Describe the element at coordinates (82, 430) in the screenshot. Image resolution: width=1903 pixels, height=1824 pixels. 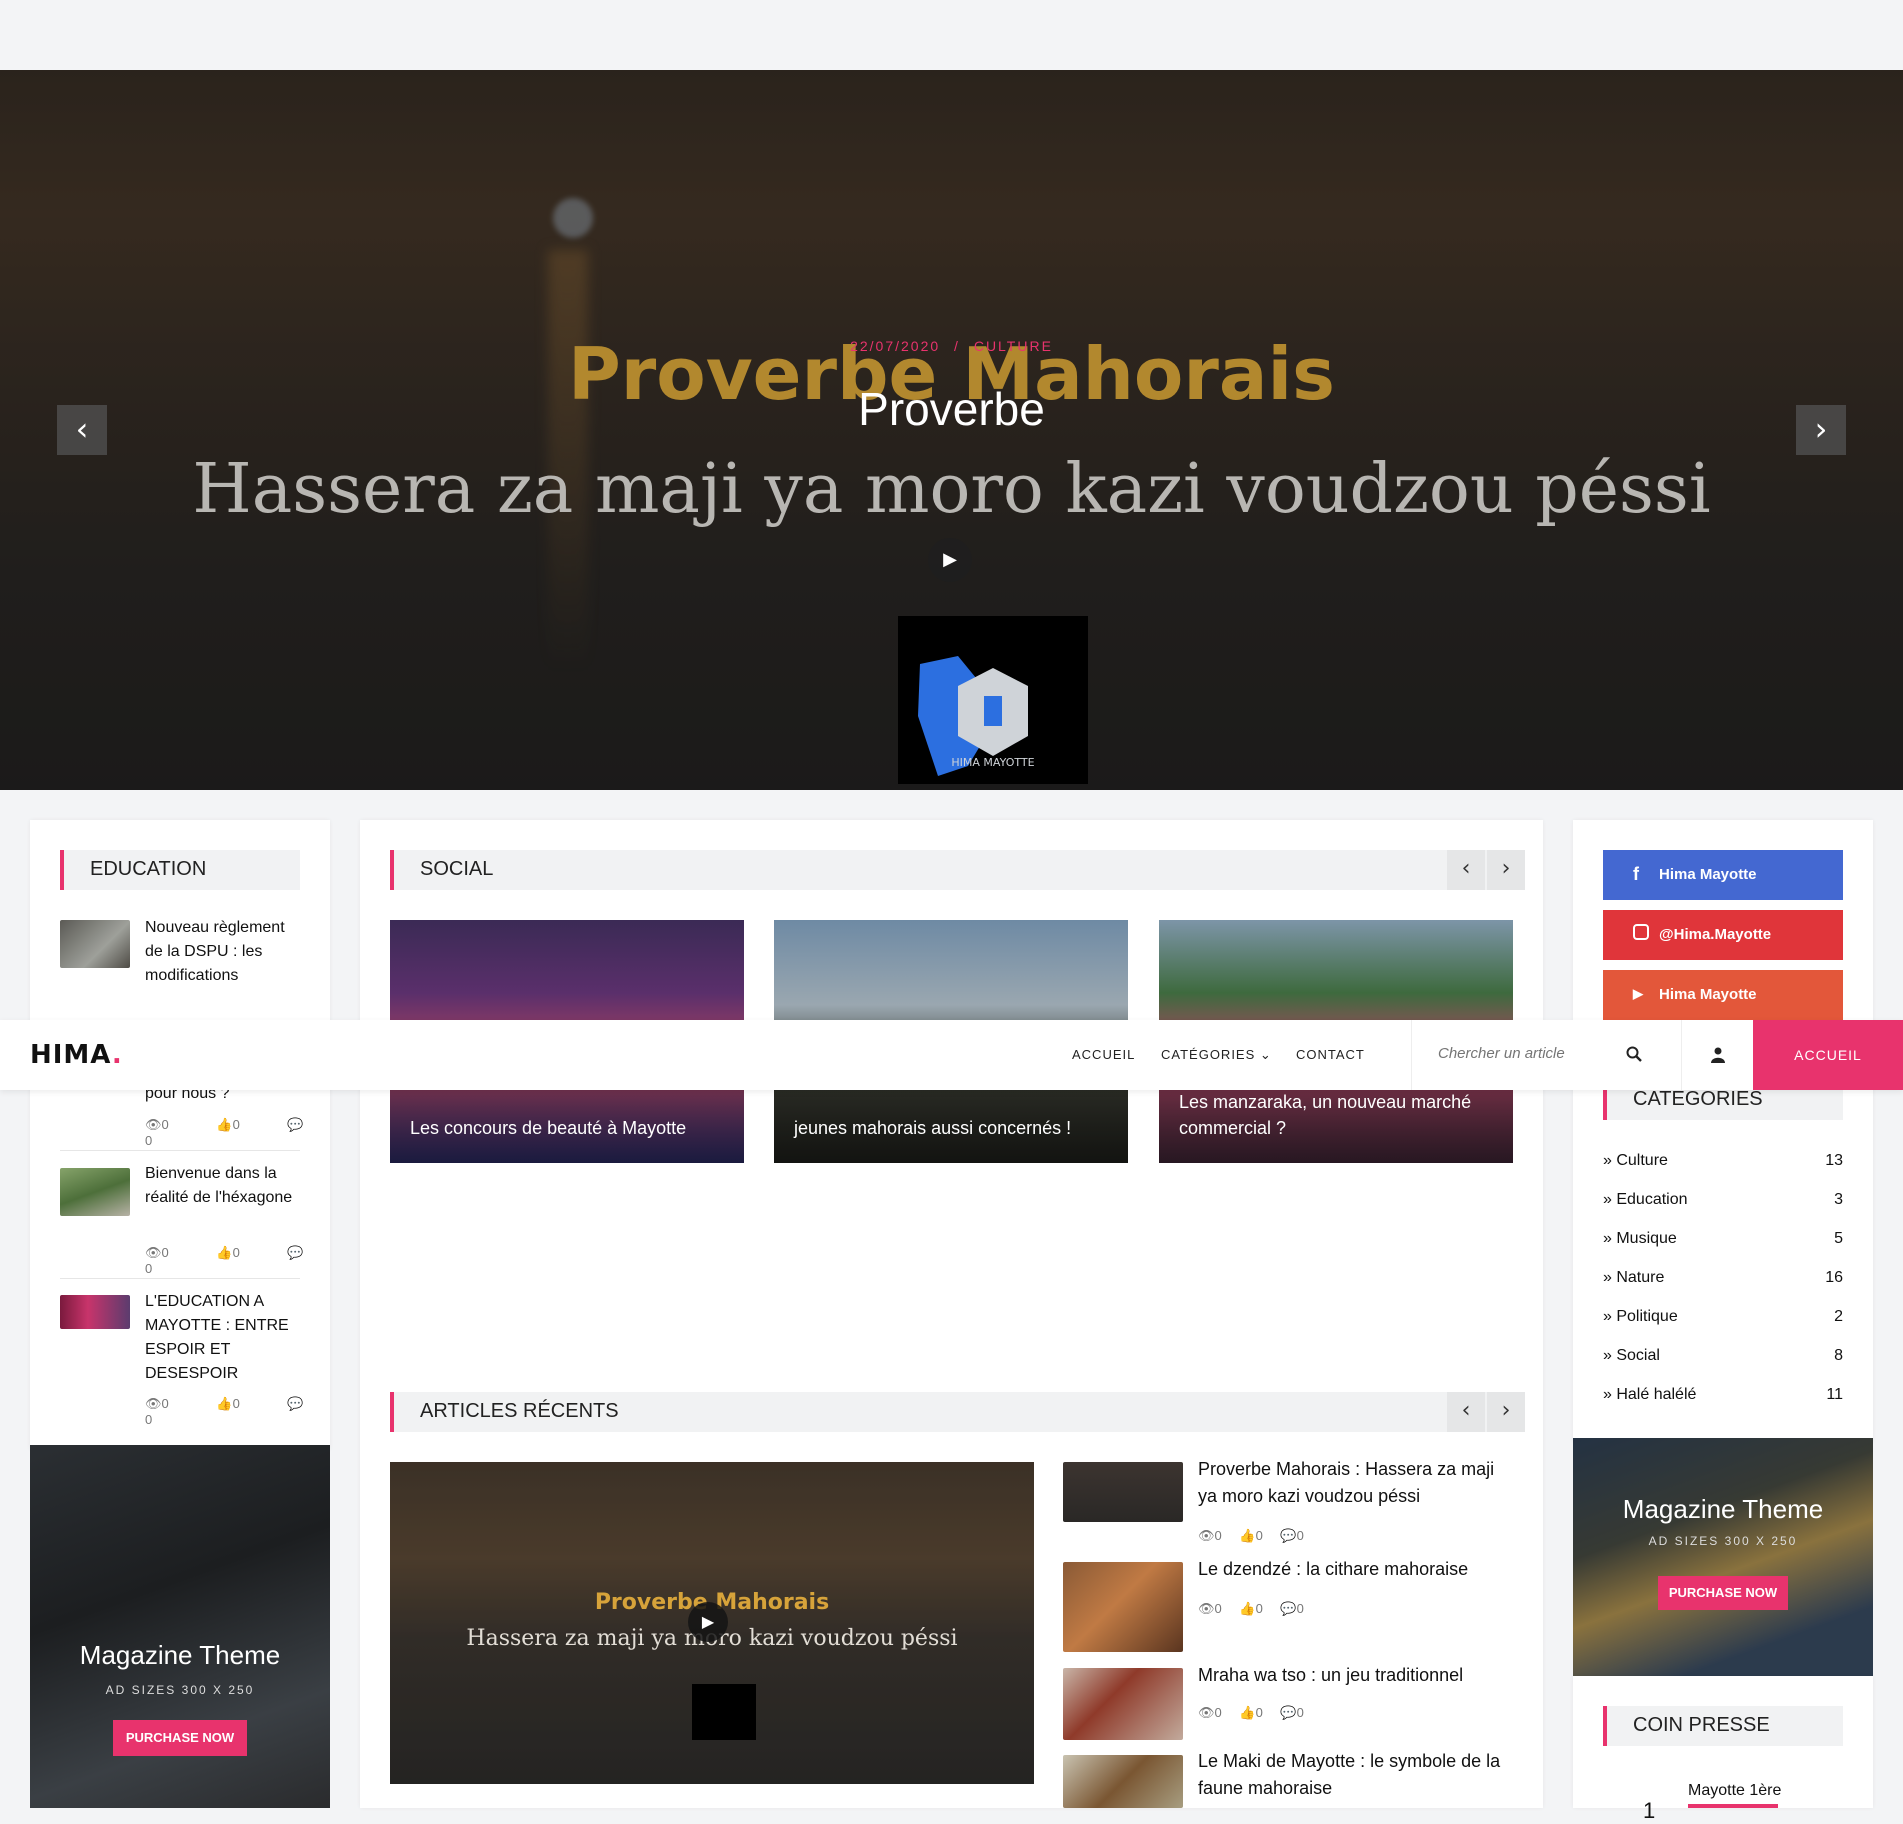
I see `hero-prev-arrow: ‹` at that location.